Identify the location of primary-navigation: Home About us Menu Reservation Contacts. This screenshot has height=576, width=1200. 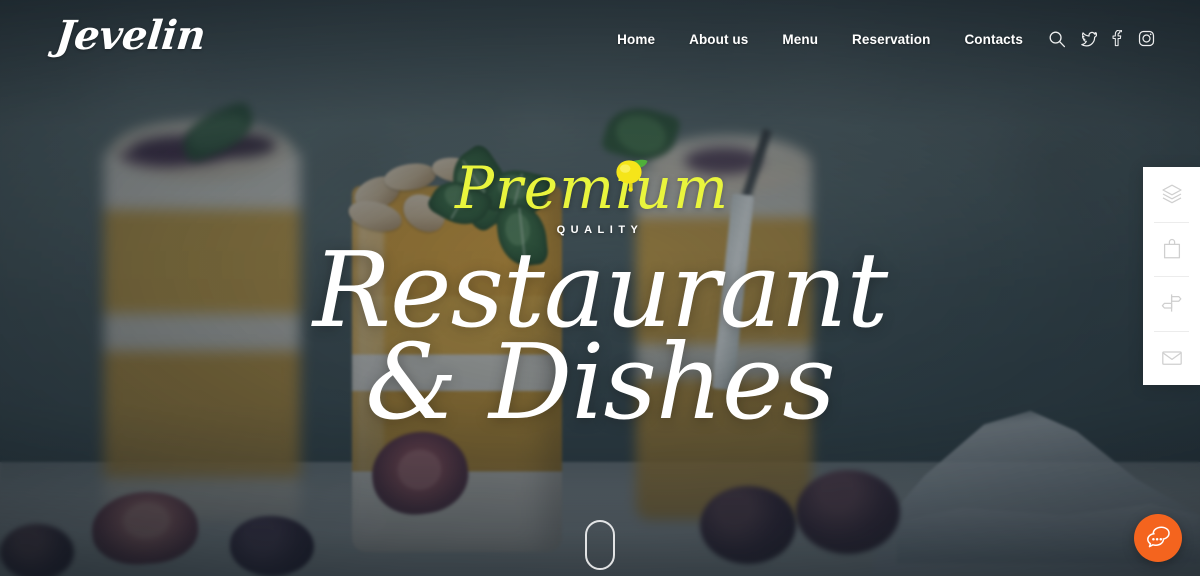
(828, 39).